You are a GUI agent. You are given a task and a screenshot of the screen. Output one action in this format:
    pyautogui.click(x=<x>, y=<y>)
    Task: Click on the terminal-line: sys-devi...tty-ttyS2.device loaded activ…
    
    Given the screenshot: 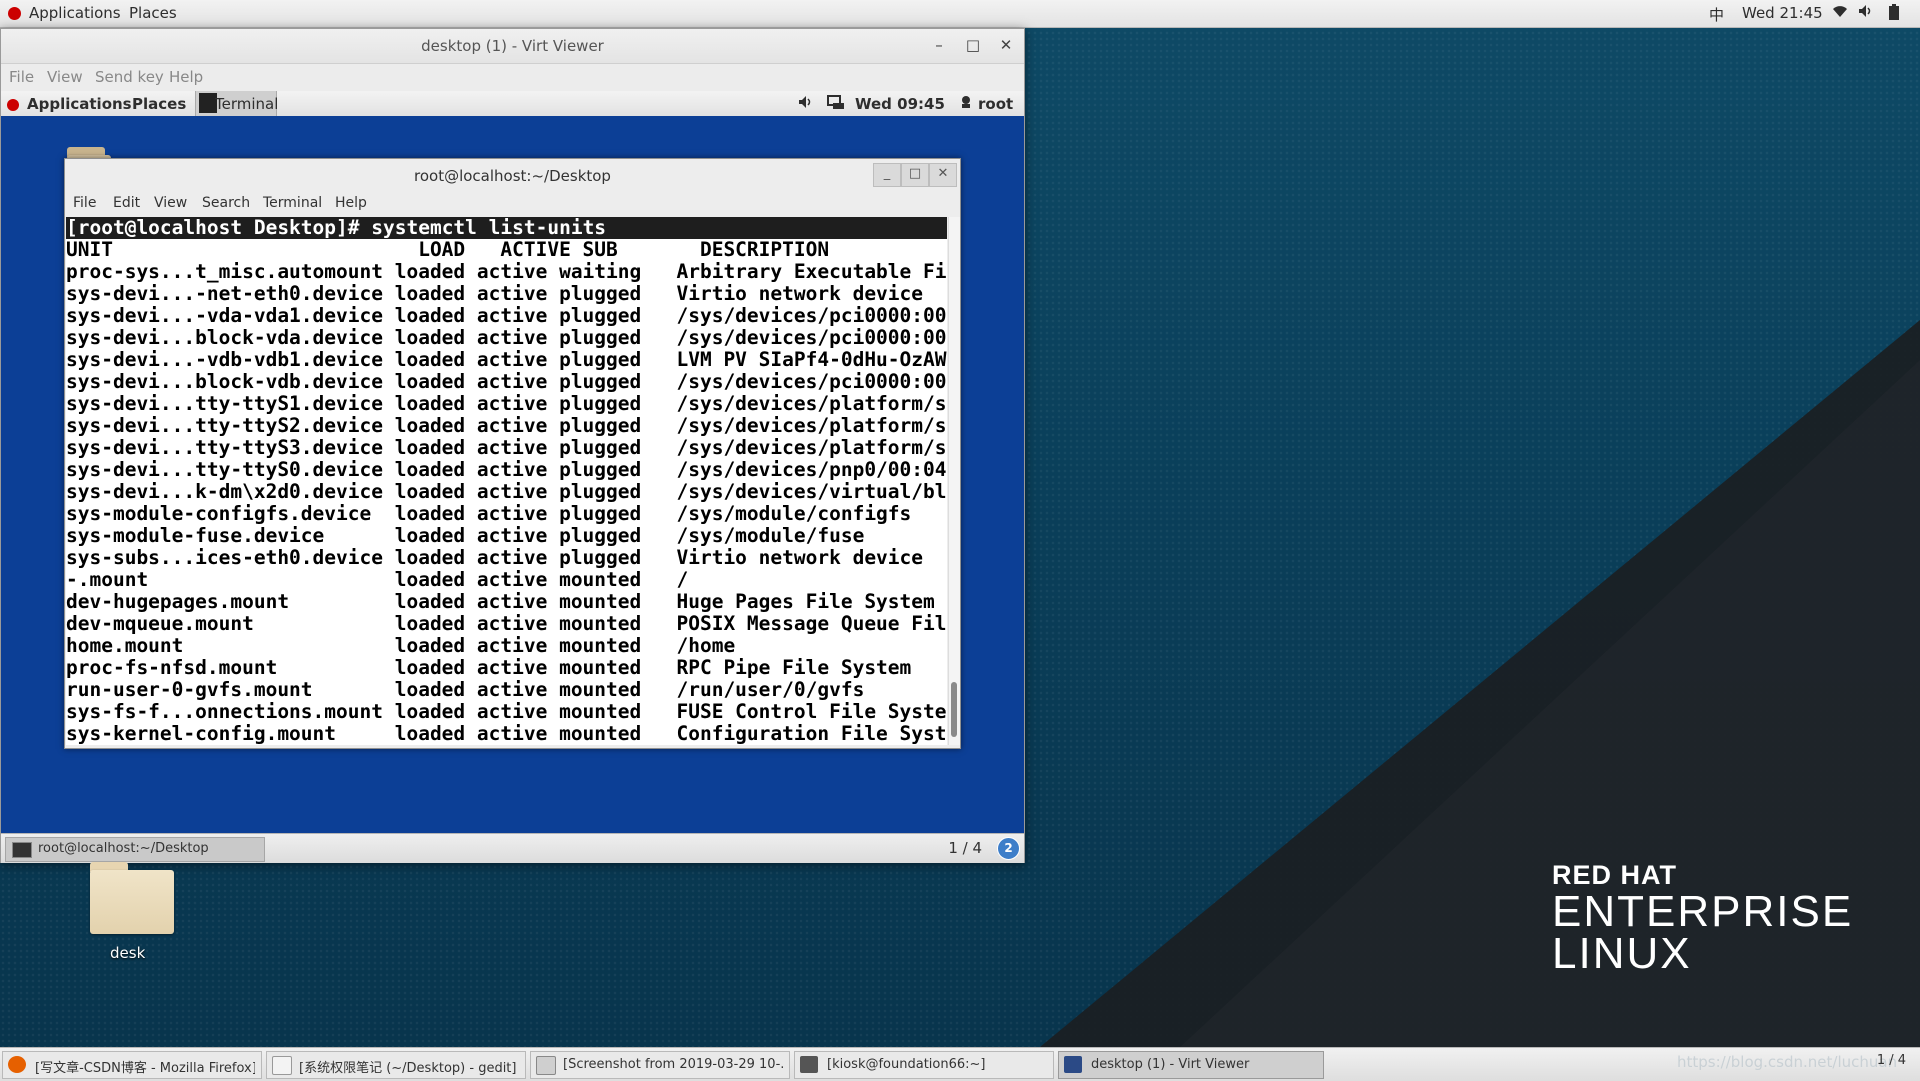 What is the action you would take?
    pyautogui.click(x=506, y=425)
    